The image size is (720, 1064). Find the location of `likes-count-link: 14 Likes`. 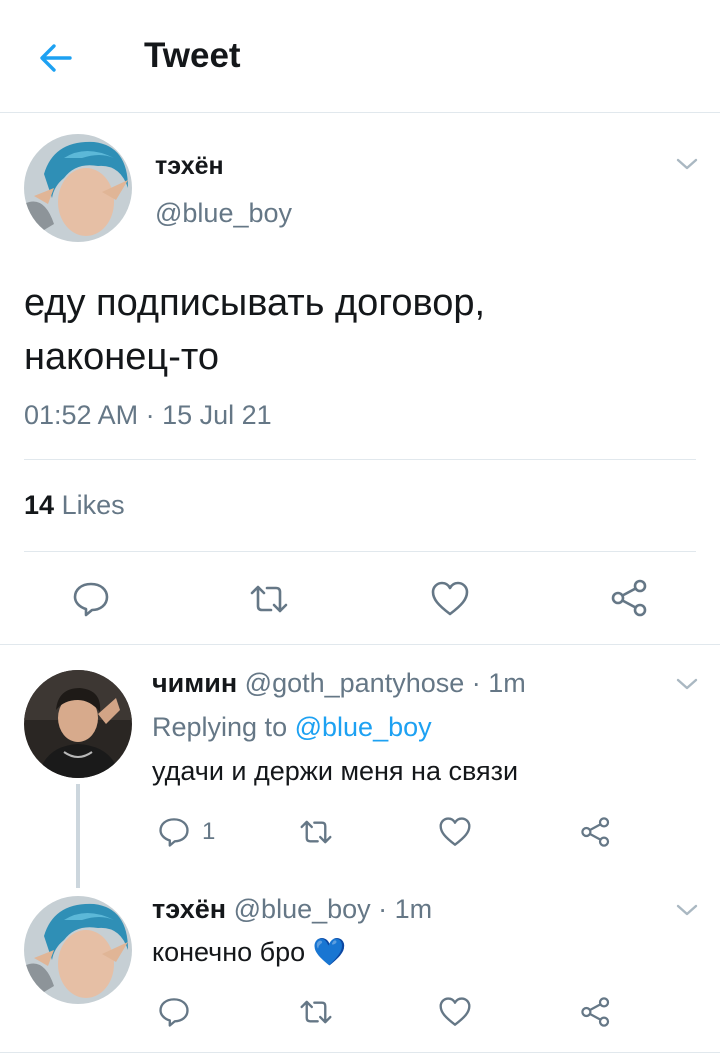

likes-count-link: 14 Likes is located at coordinates (74, 505).